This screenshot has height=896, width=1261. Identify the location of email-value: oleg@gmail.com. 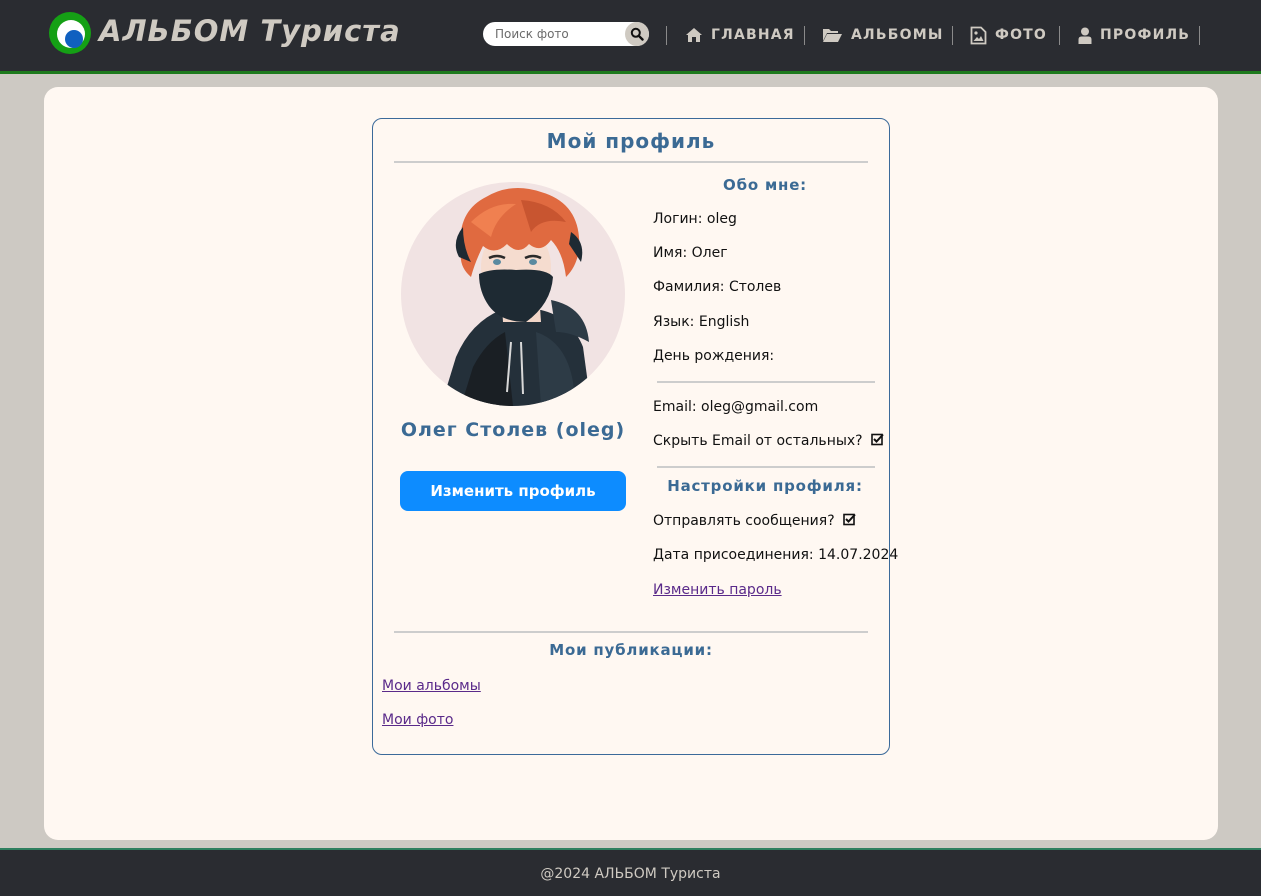
(760, 407).